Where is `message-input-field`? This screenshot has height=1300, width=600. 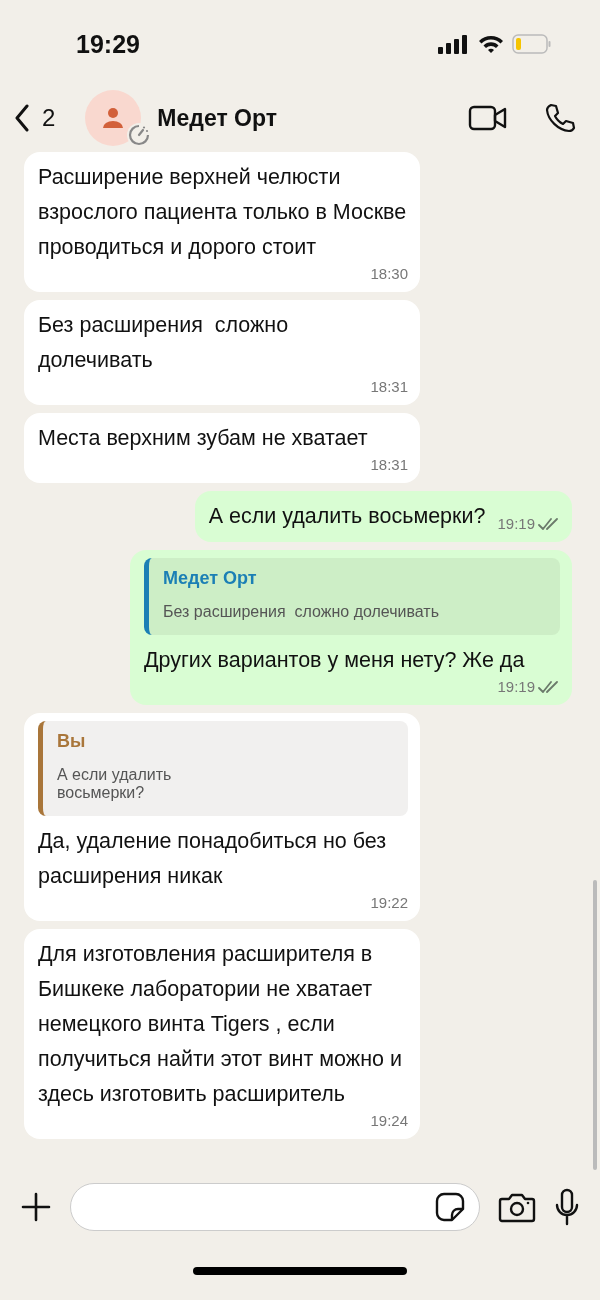
message-input-field is located at coordinates (275, 1207).